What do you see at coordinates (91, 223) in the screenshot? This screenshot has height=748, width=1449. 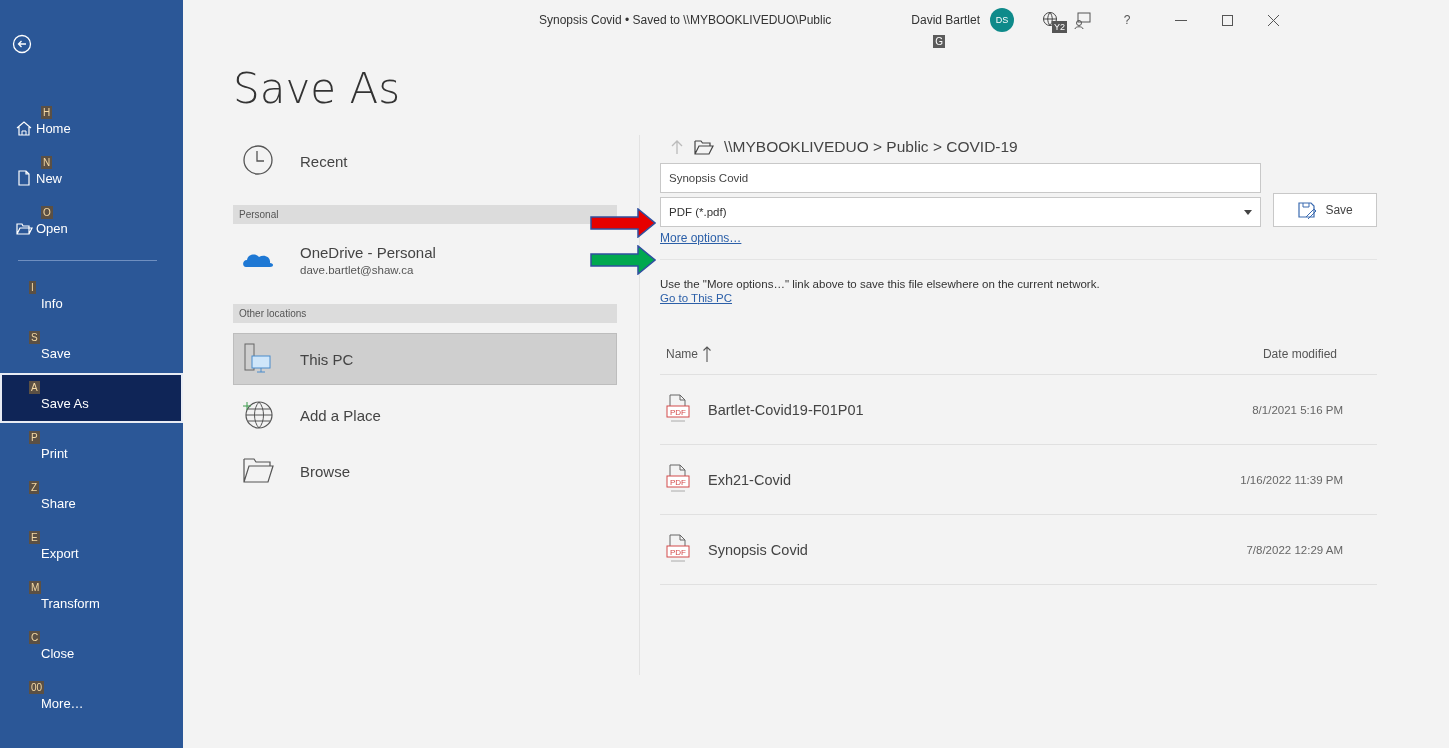 I see `menu-item: O Open` at bounding box center [91, 223].